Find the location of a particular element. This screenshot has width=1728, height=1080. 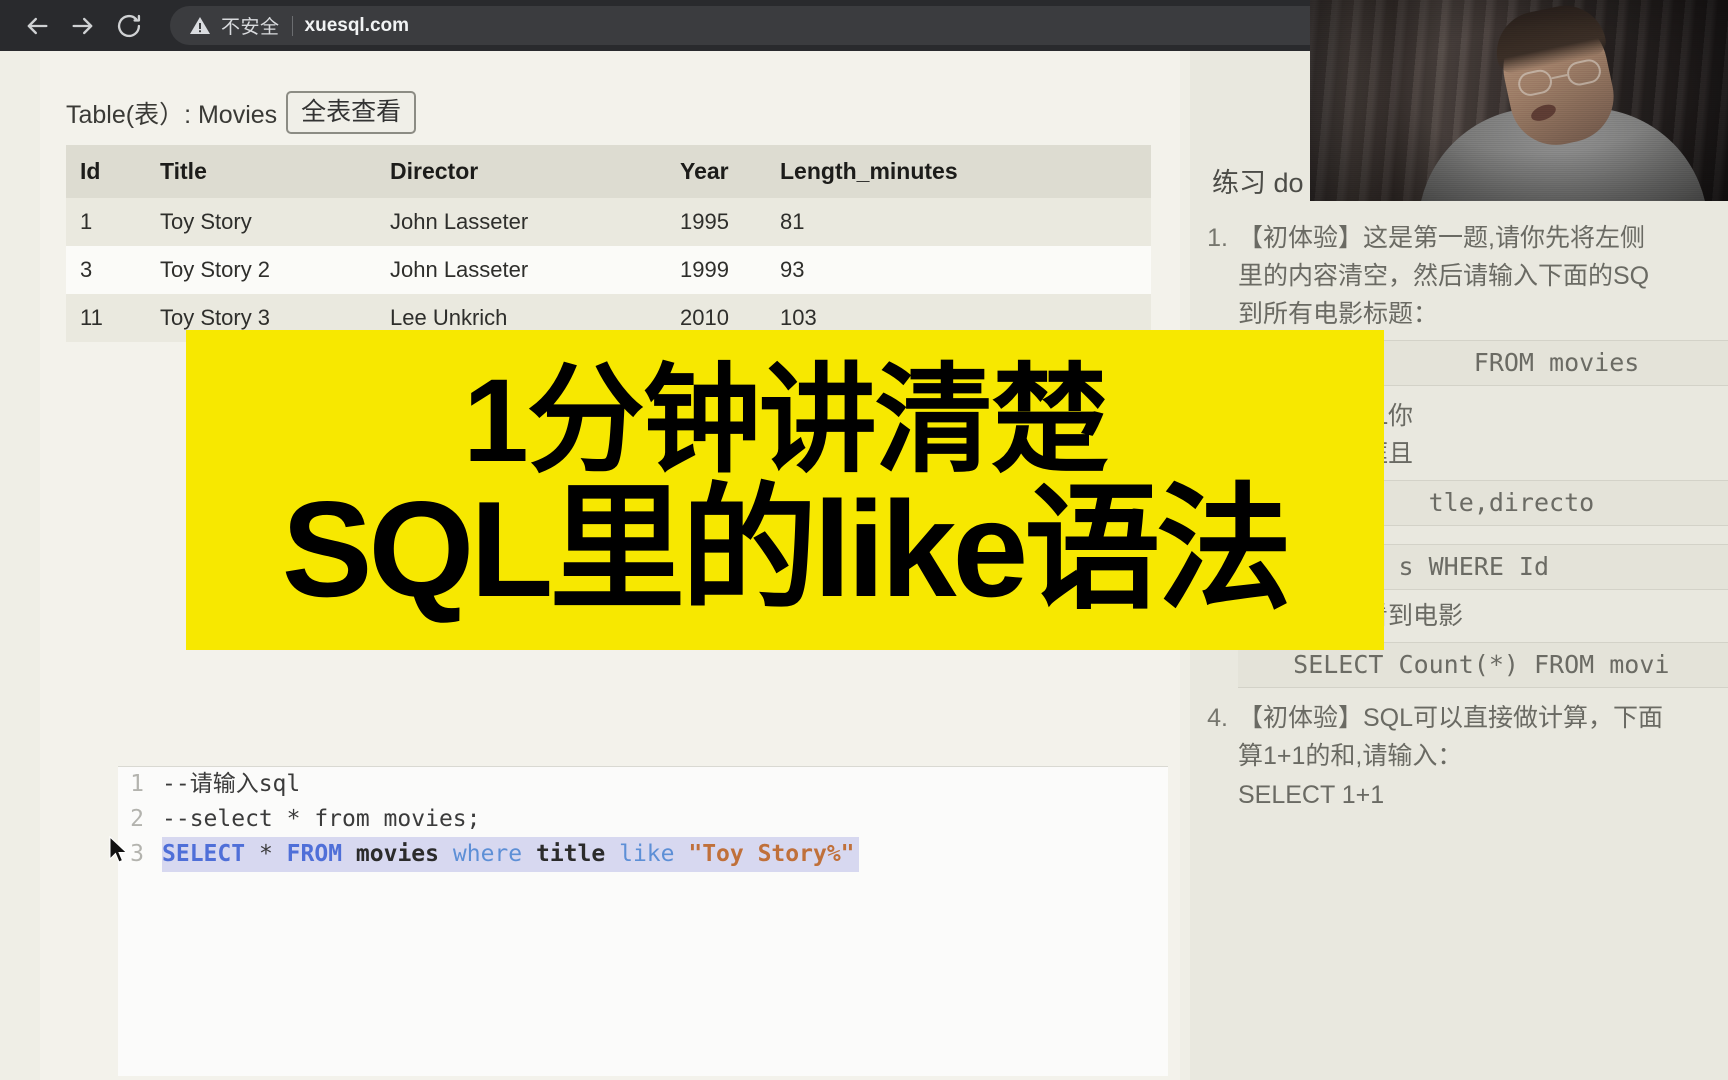

view-all-table-button: 全表查看 is located at coordinates (351, 112).